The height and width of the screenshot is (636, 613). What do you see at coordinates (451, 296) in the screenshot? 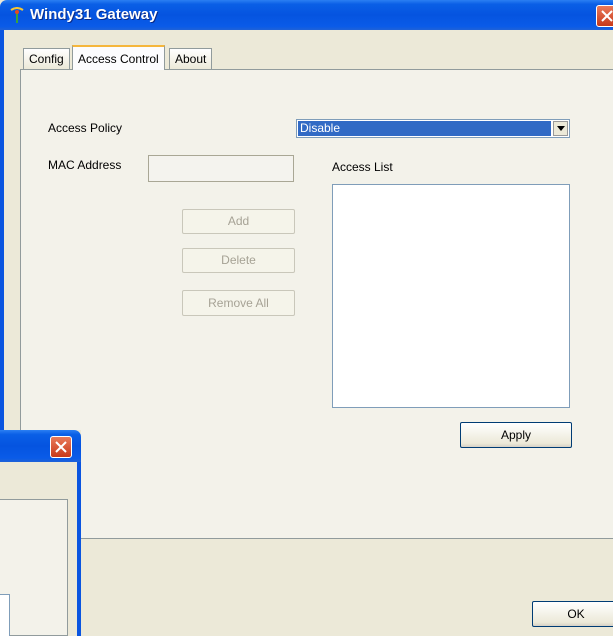
I see `access-list` at bounding box center [451, 296].